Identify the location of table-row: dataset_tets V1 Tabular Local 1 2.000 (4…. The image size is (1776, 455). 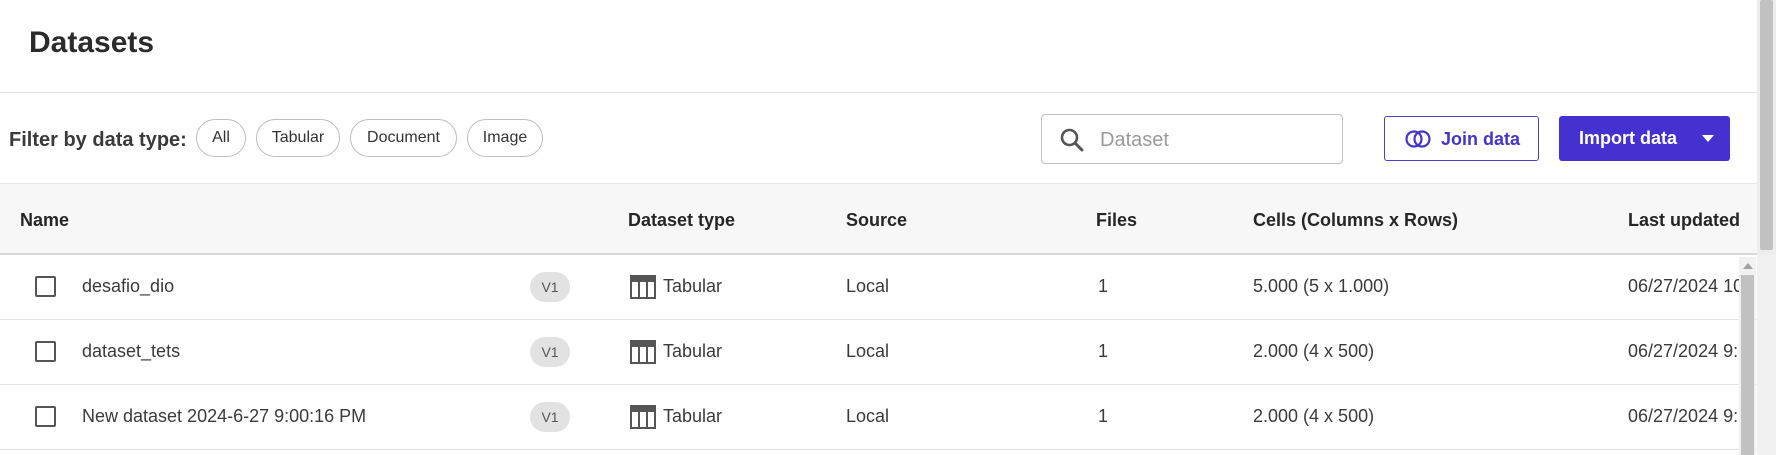
(878, 352).